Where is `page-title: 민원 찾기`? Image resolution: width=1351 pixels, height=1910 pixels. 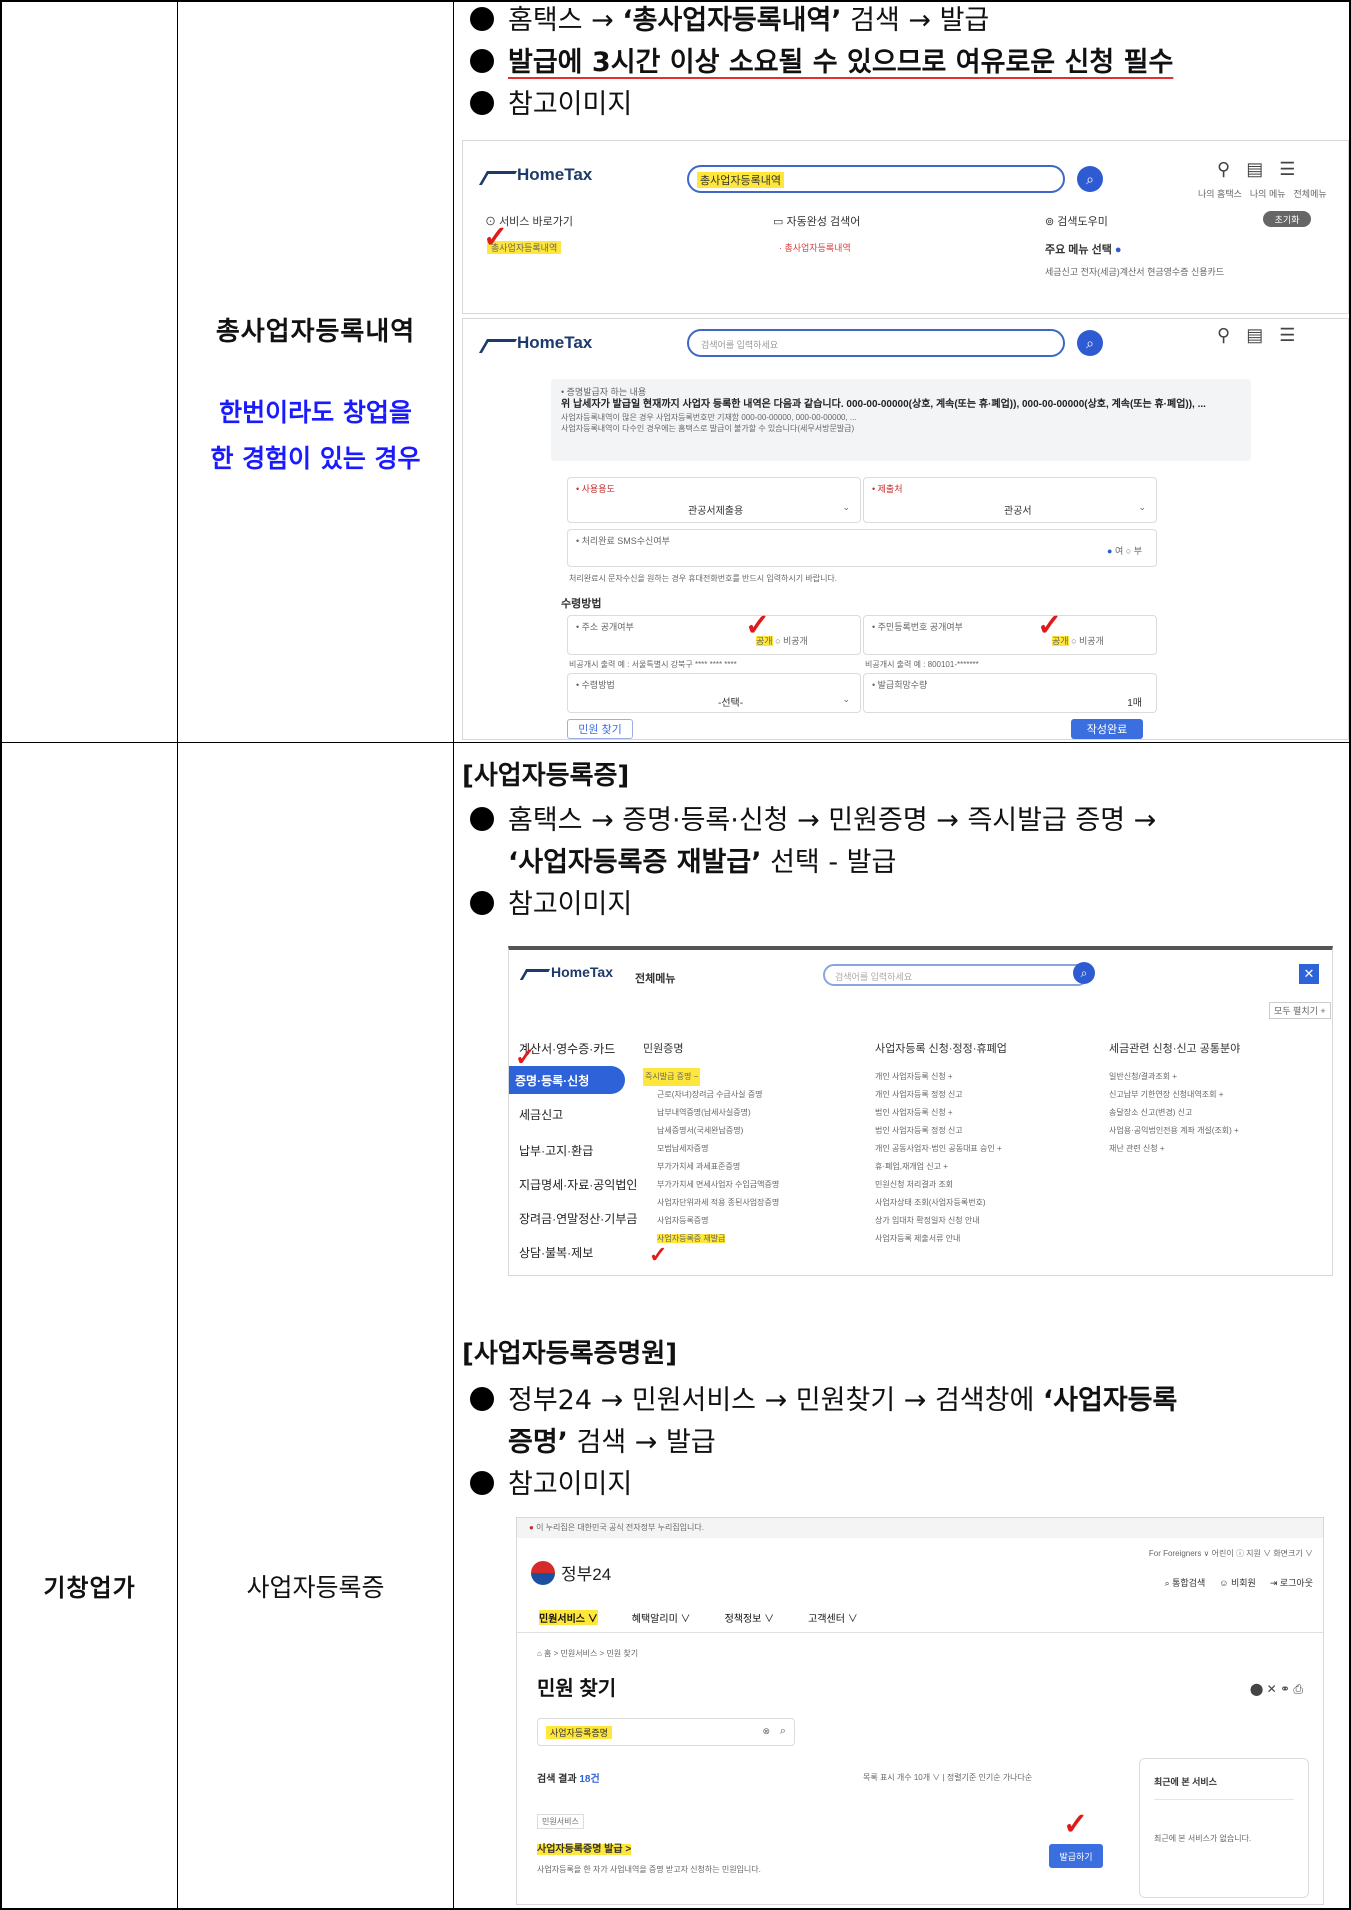
page-title: 민원 찾기 is located at coordinates (577, 1689).